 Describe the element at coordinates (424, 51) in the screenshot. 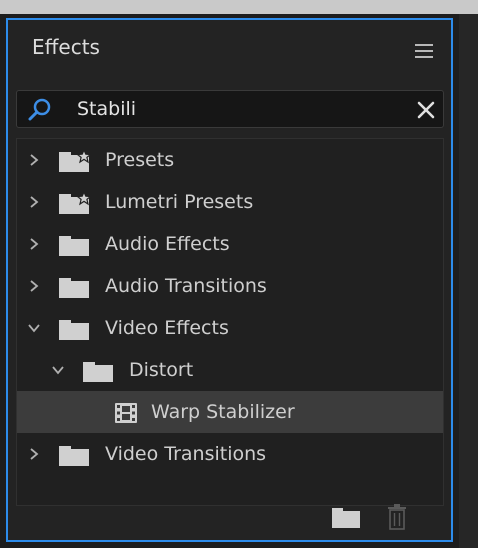

I see `panel-menu-icon` at that location.